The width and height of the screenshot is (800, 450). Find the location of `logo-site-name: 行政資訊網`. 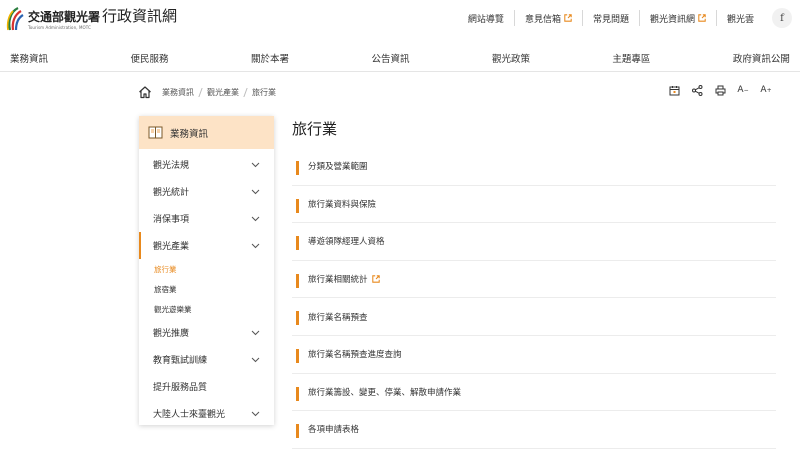

logo-site-name: 行政資訊網 is located at coordinates (140, 15).